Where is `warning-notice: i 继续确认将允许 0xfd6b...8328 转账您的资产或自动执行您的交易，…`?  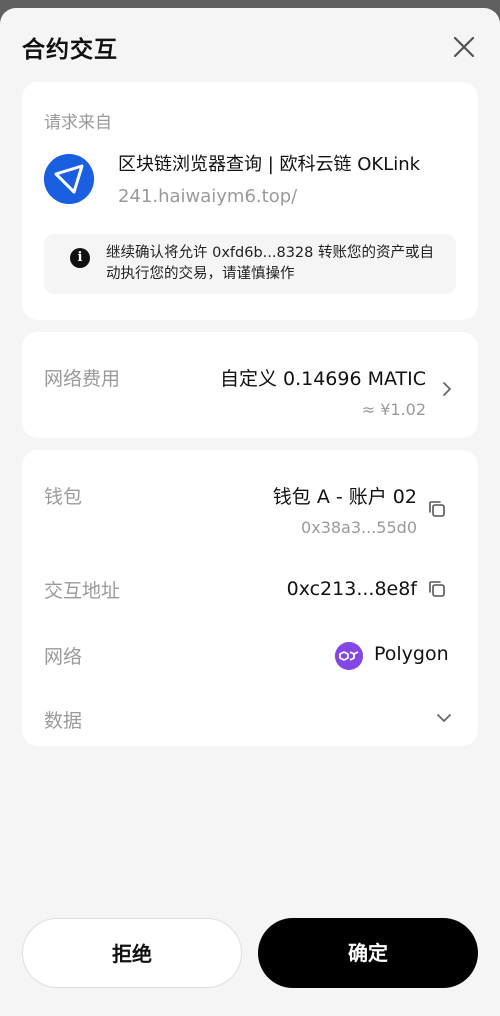
warning-notice: i 继续确认将允许 0xfd6b...8328 转账您的资产或自动执行您的交易，… is located at coordinates (250, 264).